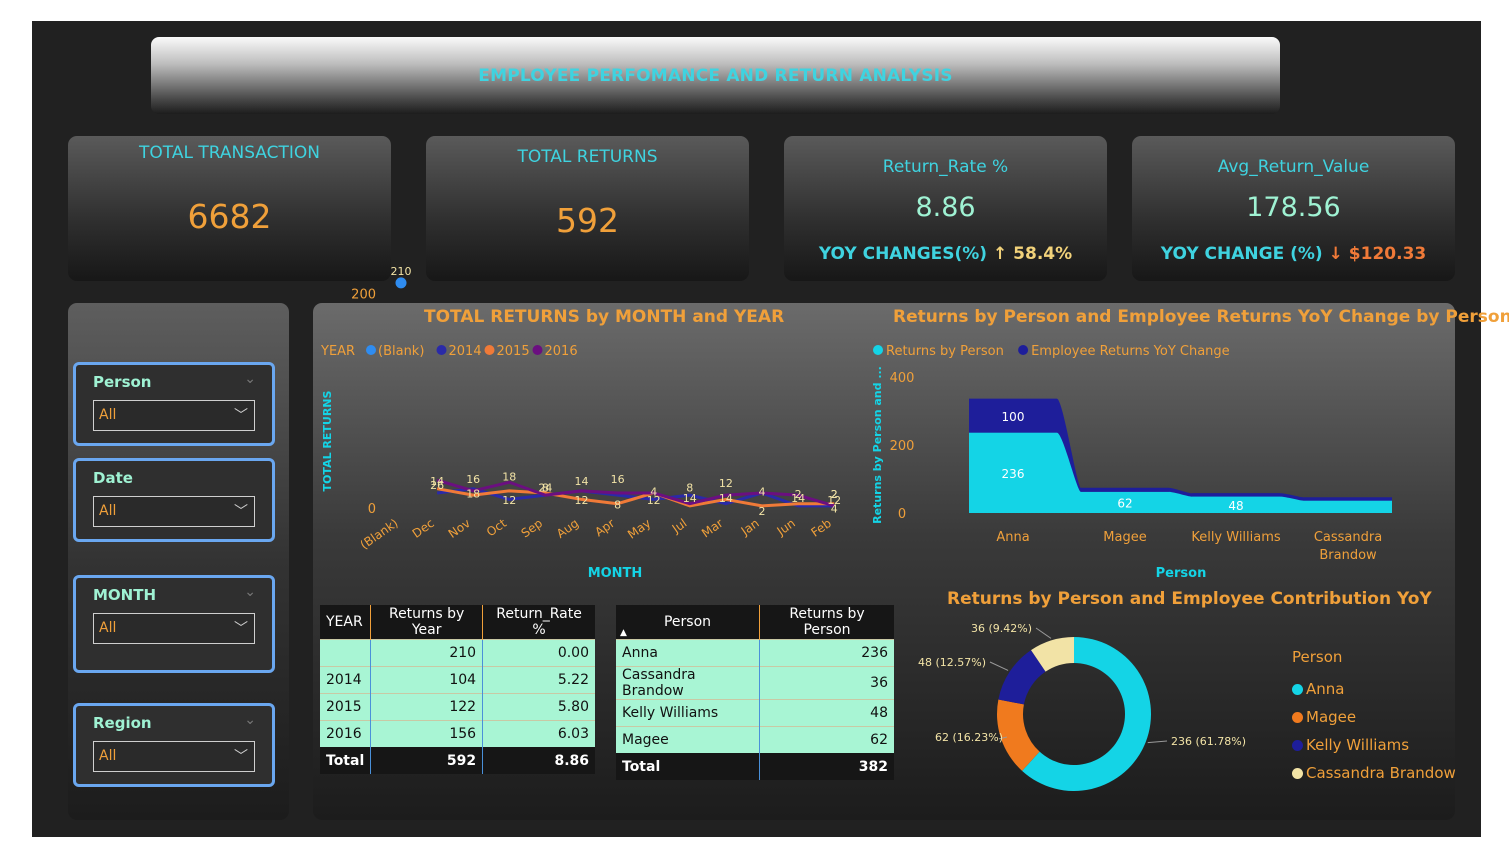 Image resolution: width=1509 pixels, height=851 pixels. What do you see at coordinates (945, 351) in the screenshot?
I see `legend-label: Returns by Person` at bounding box center [945, 351].